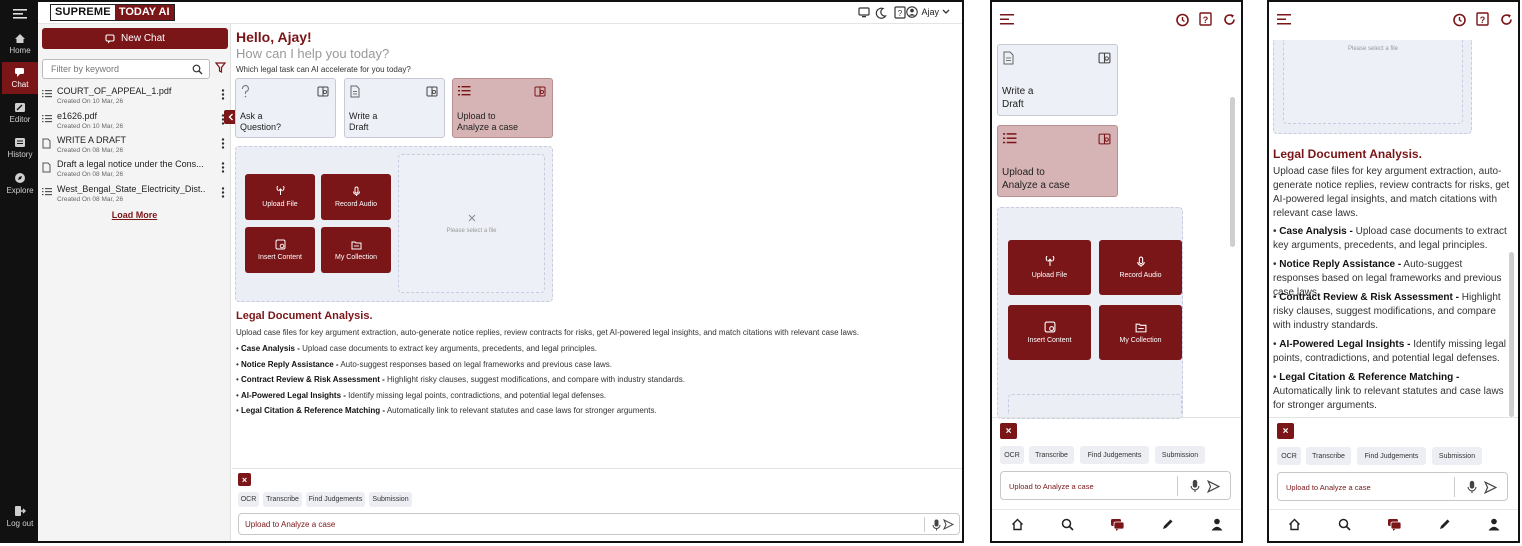  Describe the element at coordinates (134, 123) in the screenshot. I see `chat-list-item: e1626.pdf Created On 10 Mar, 26` at that location.